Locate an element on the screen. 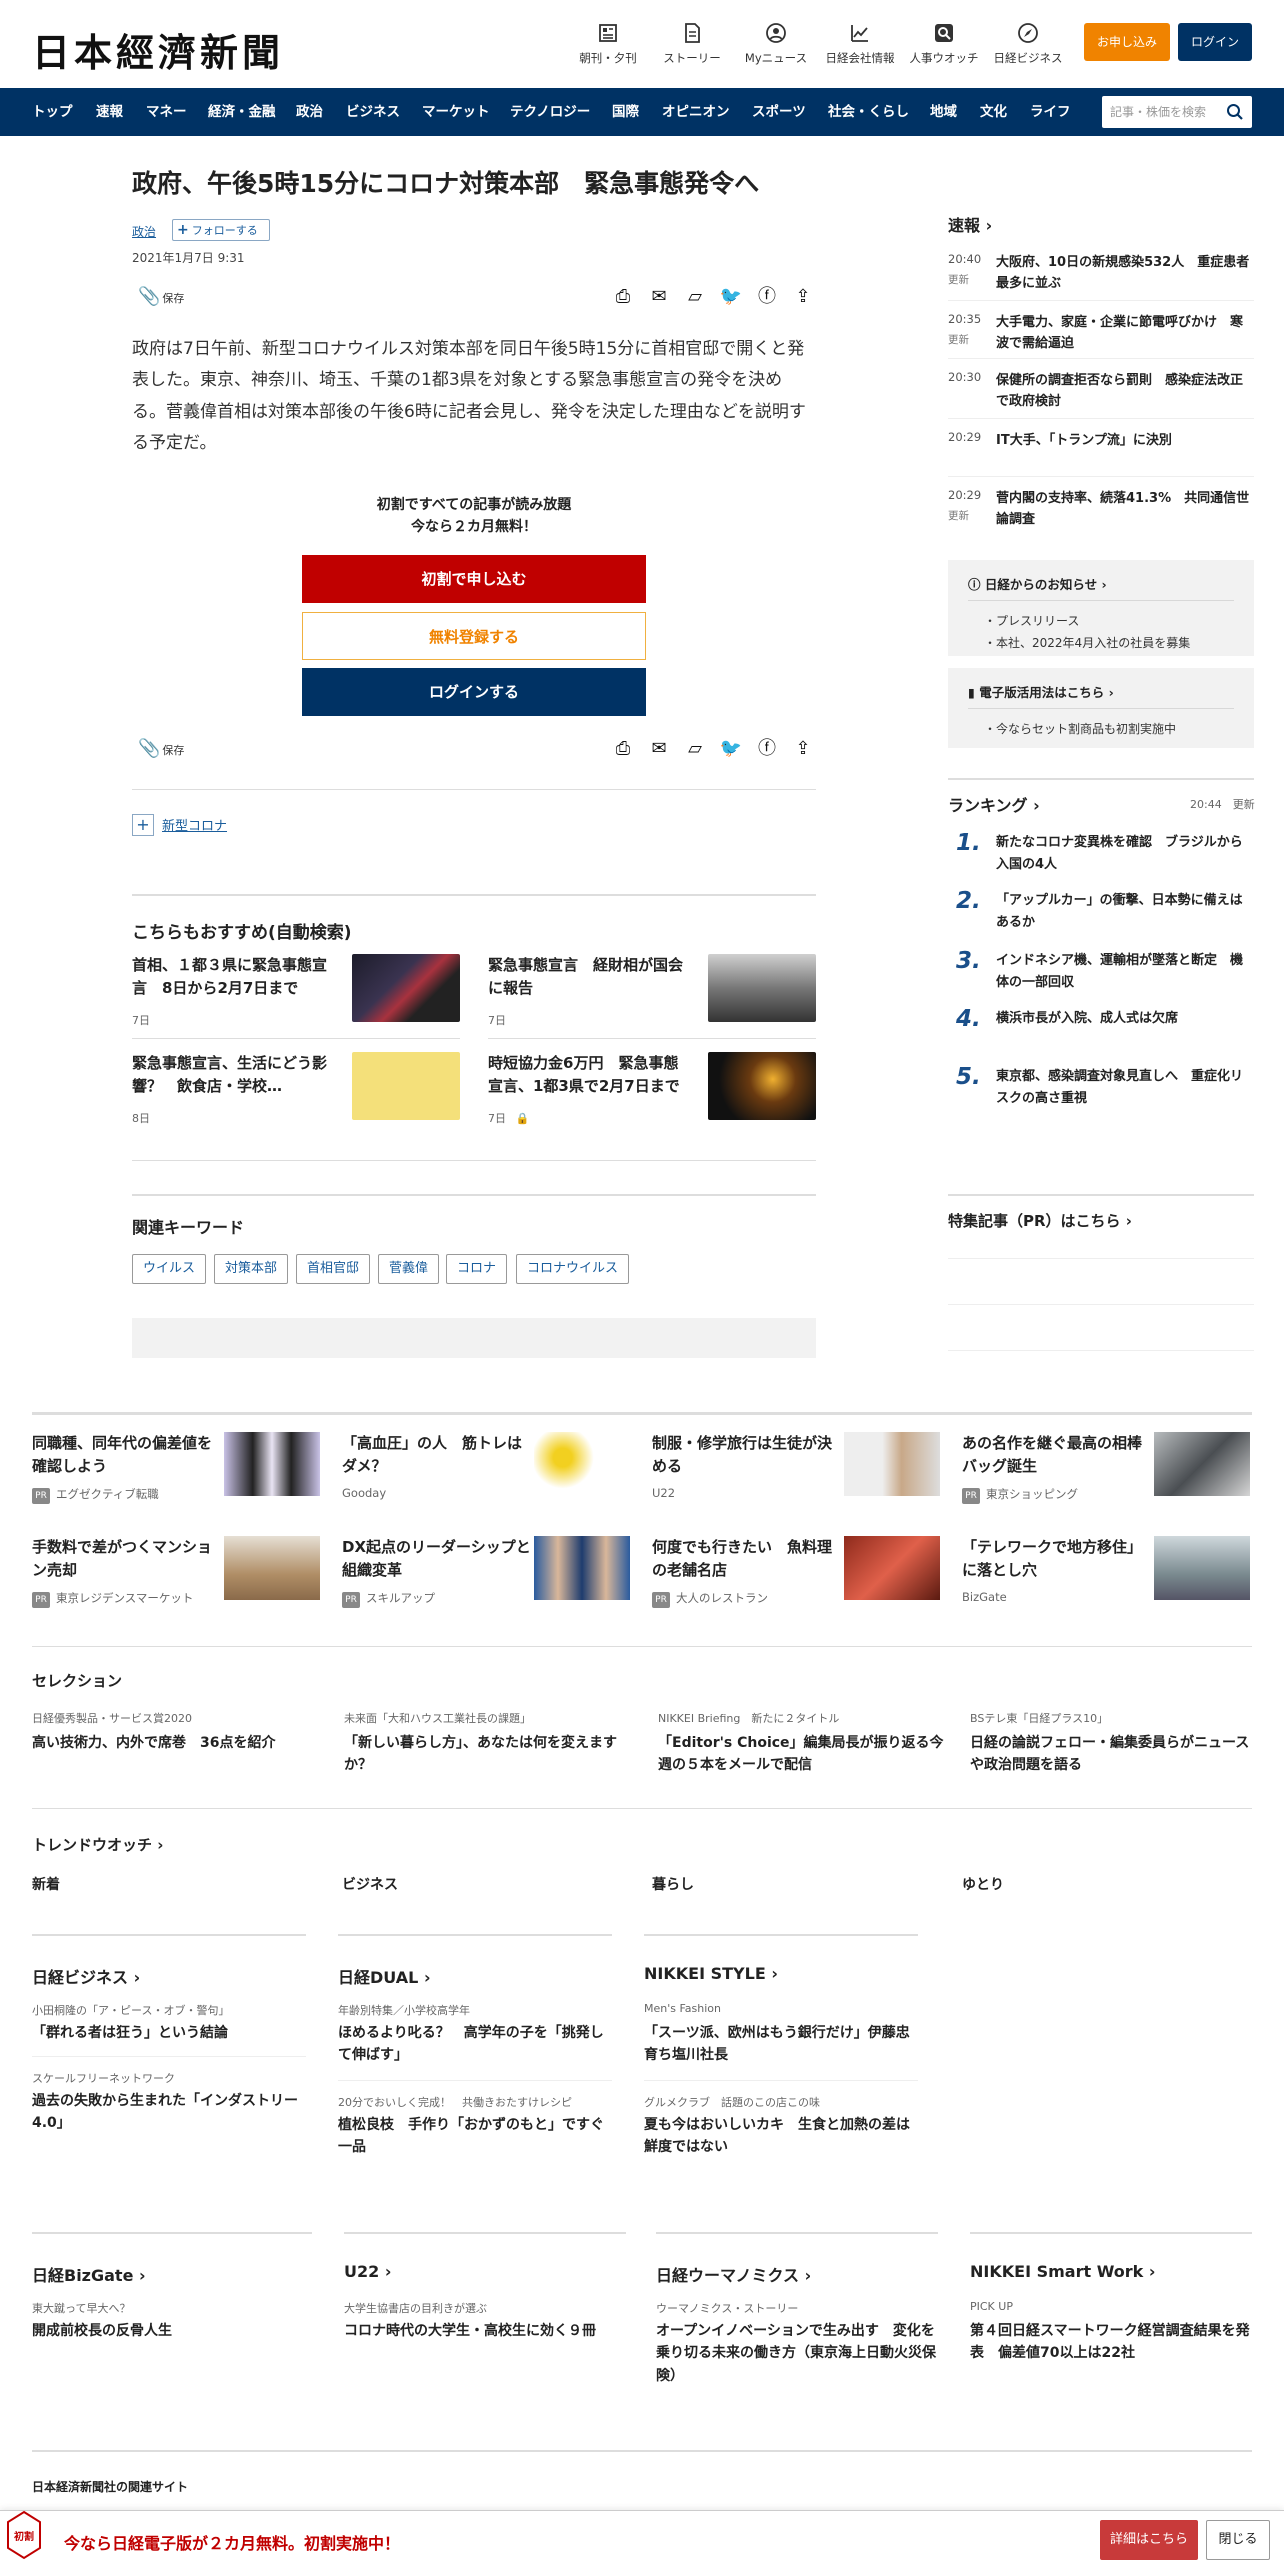  flash-item: 20:29 IT大手、「トランプ流」に決別 is located at coordinates (1101, 455).